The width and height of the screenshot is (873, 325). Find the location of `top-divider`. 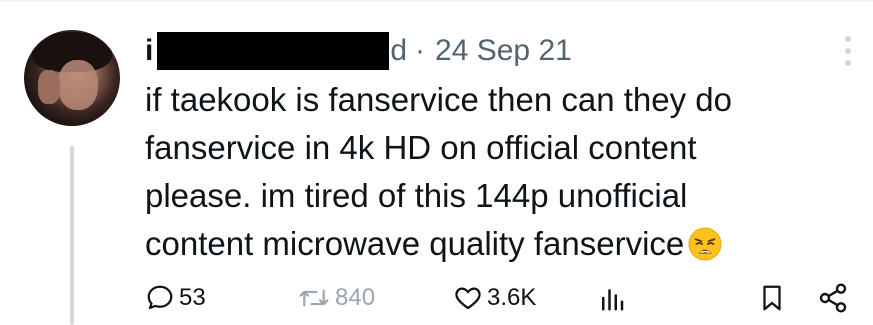

top-divider is located at coordinates (436, 1).